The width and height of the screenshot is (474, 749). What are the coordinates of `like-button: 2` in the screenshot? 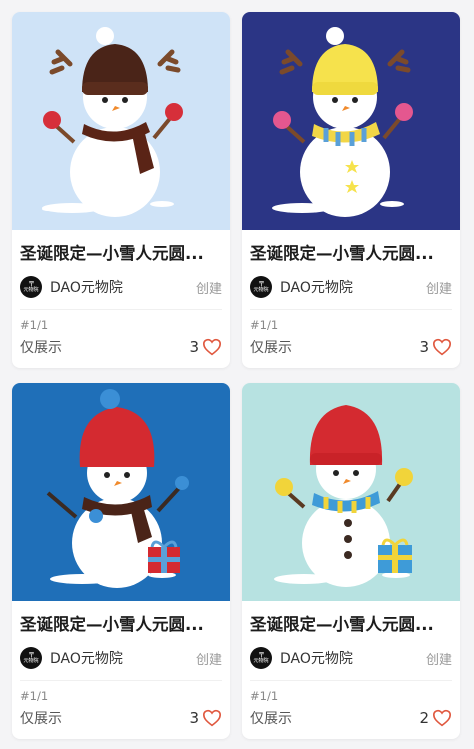 It's located at (435, 718).